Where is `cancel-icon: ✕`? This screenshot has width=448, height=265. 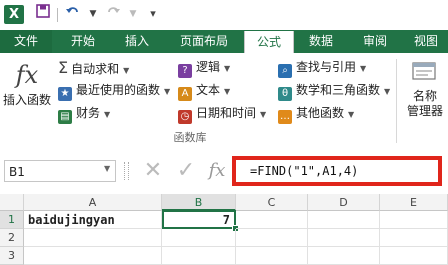 cancel-icon: ✕ is located at coordinates (153, 171).